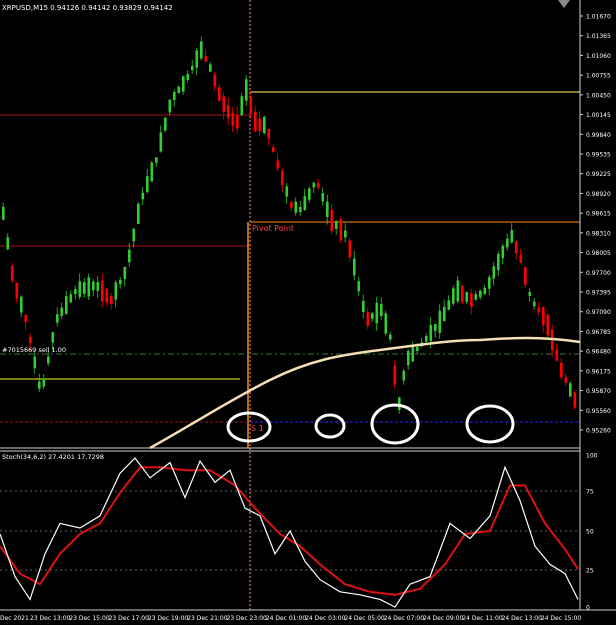  Describe the element at coordinates (168, 618) in the screenshot. I see `time-tick-label: 23 Dec 19:00` at that location.